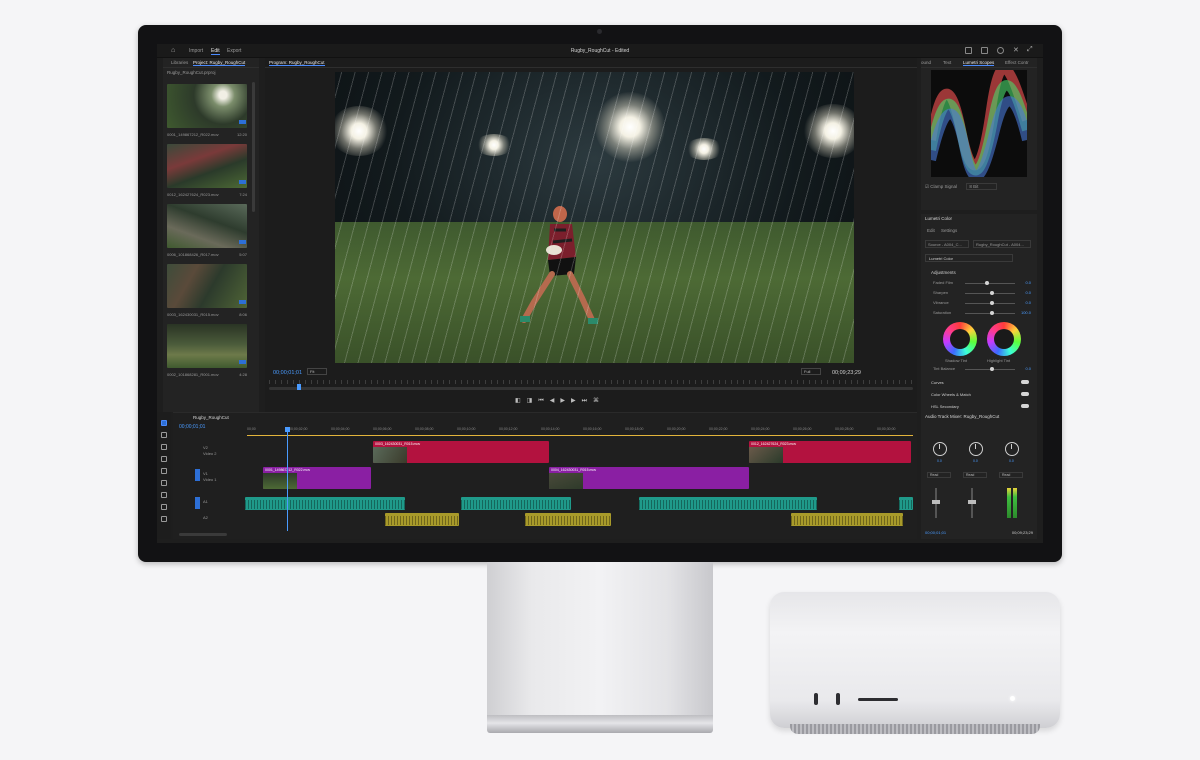 This screenshot has width=1200, height=760. Describe the element at coordinates (287, 373) in the screenshot. I see `program-timecode: 00;00;01;01` at that location.